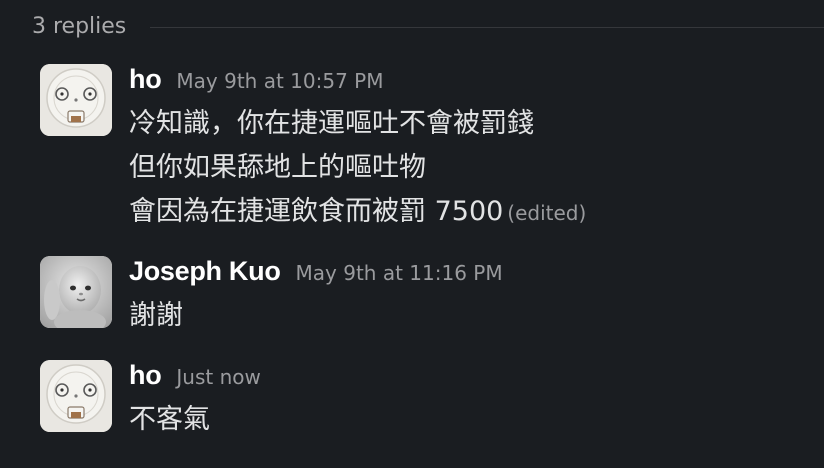 This screenshot has height=468, width=824. I want to click on replies-count: 3 replies, so click(79, 26).